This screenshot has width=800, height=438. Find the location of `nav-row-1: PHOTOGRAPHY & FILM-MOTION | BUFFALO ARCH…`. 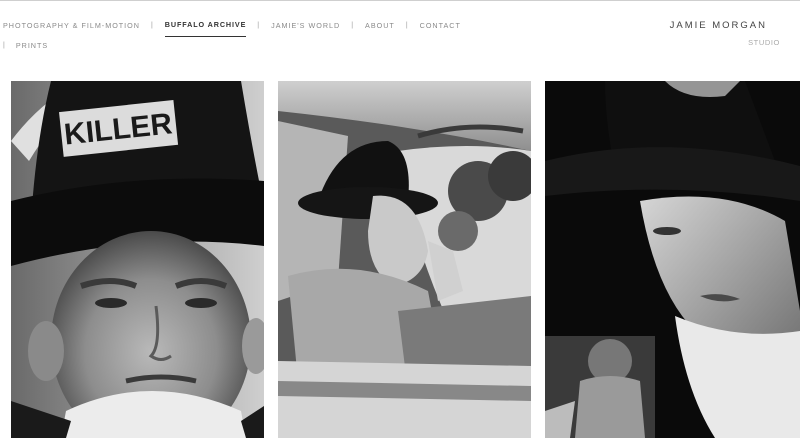

nav-row-1: PHOTOGRAPHY & FILM-MOTION | BUFFALO ARCH… is located at coordinates (231, 28).